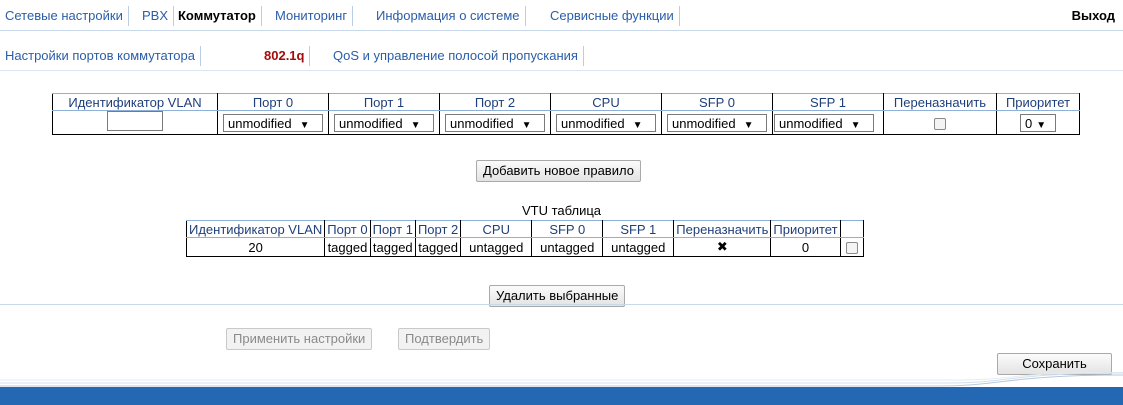  What do you see at coordinates (612, 16) in the screenshot?
I see `menu-service-functions: Сервисные функции` at bounding box center [612, 16].